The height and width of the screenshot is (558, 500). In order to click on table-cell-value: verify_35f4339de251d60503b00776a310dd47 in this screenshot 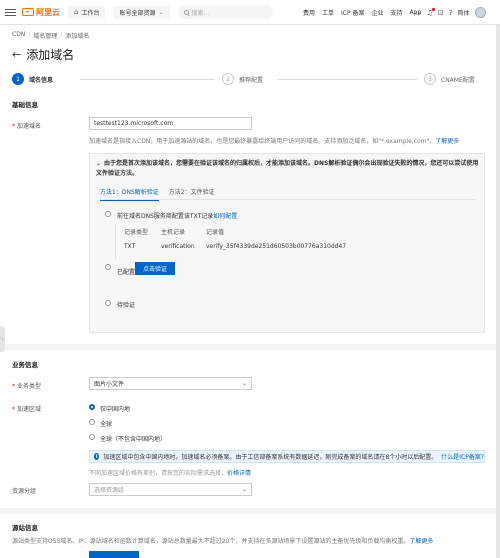, I will do `click(276, 246)`.